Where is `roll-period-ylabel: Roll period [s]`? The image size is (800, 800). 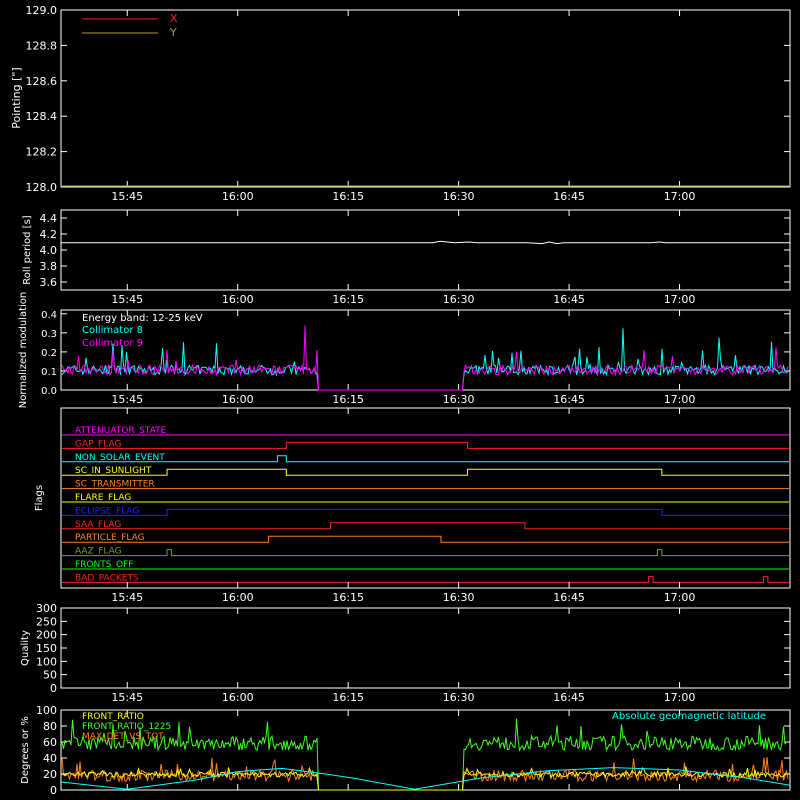
roll-period-ylabel: Roll period [s] is located at coordinates (27, 249).